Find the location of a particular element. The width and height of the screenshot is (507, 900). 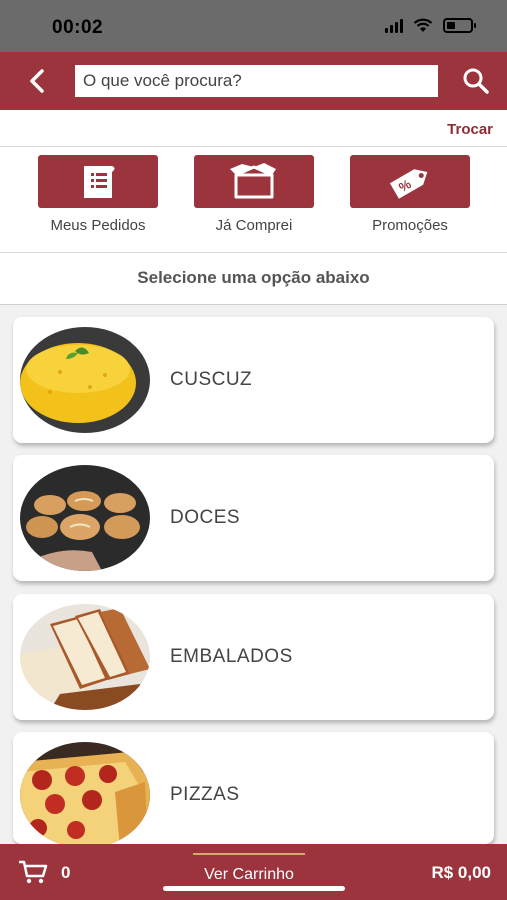

shortcut-ja-comprei: Já Comprei is located at coordinates (254, 194).